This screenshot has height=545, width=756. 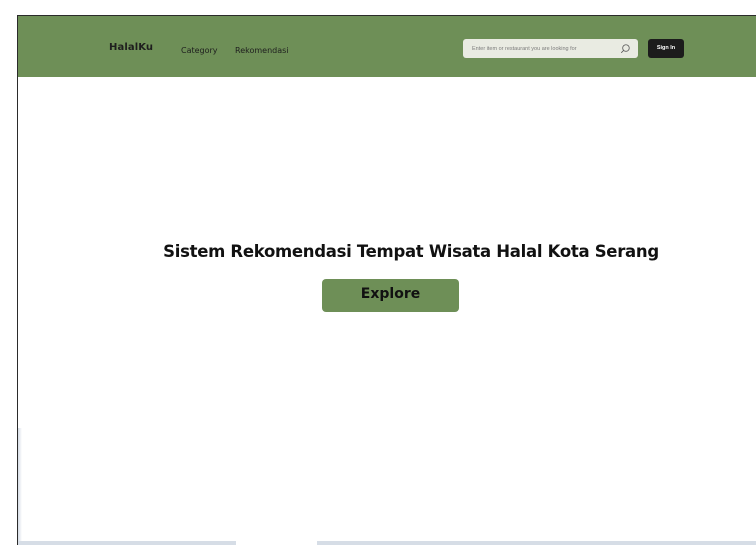 What do you see at coordinates (625, 48) in the screenshot?
I see `search-icon` at bounding box center [625, 48].